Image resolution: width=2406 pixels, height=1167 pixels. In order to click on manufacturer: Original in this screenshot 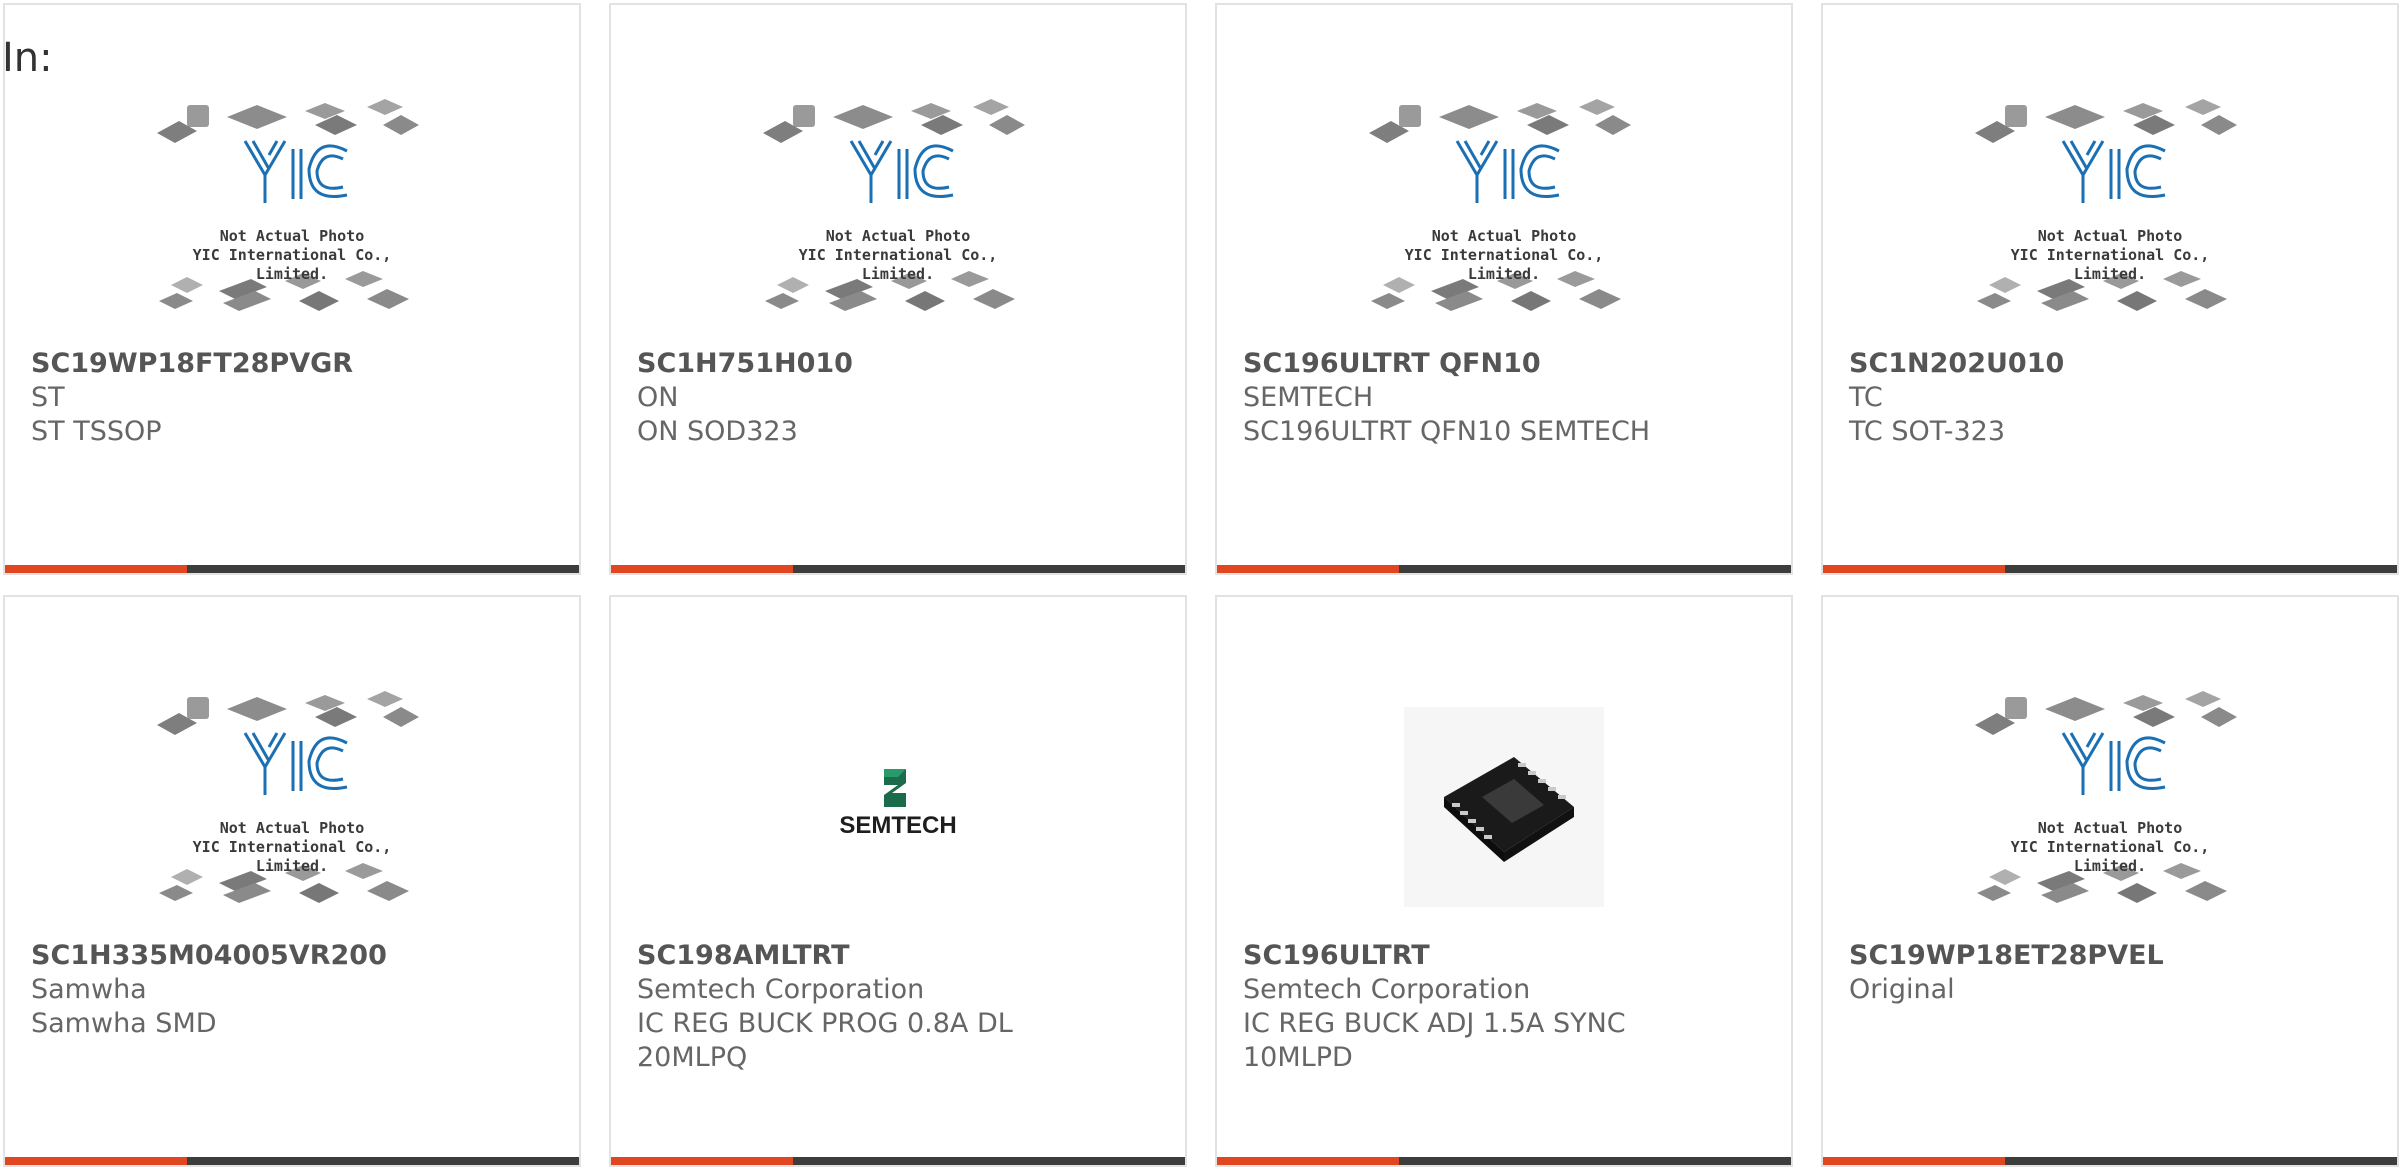, I will do `click(1902, 989)`.